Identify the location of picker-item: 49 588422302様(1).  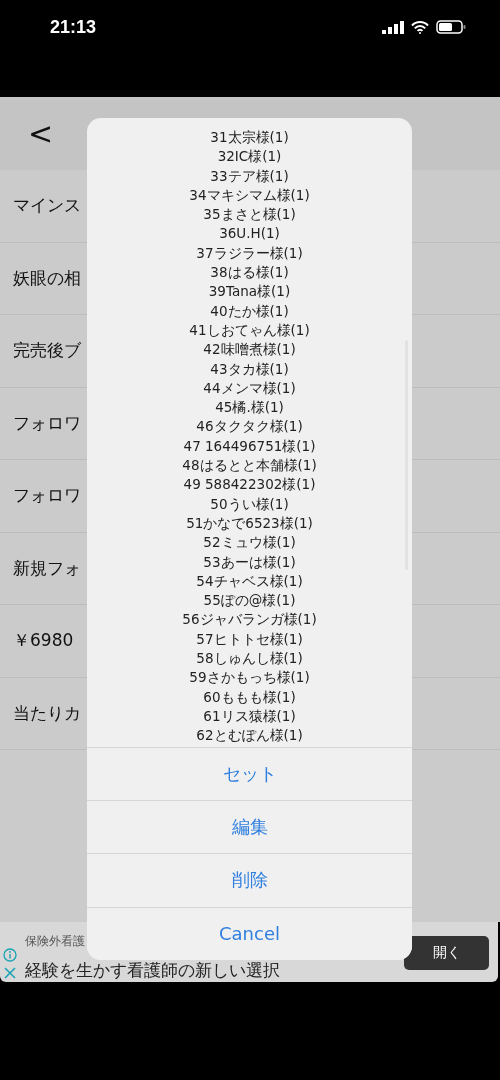
(249, 485).